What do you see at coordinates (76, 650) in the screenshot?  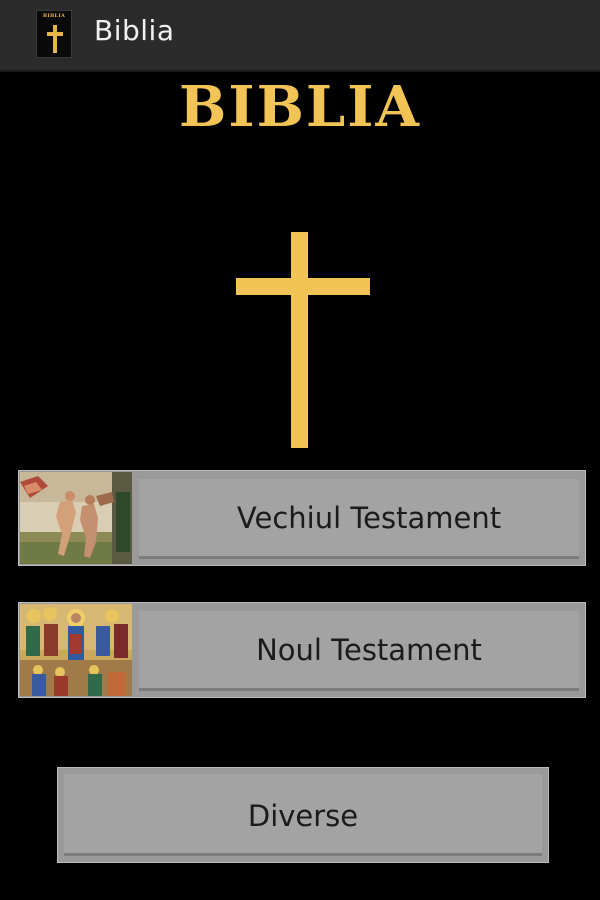 I see `new-testament-icon-painting-image` at bounding box center [76, 650].